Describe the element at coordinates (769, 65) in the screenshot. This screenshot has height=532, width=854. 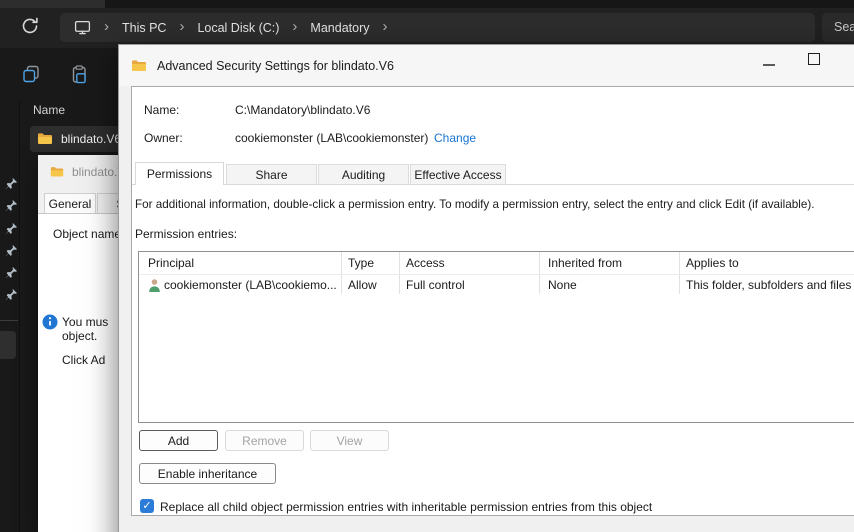
I see `minimize-button` at that location.